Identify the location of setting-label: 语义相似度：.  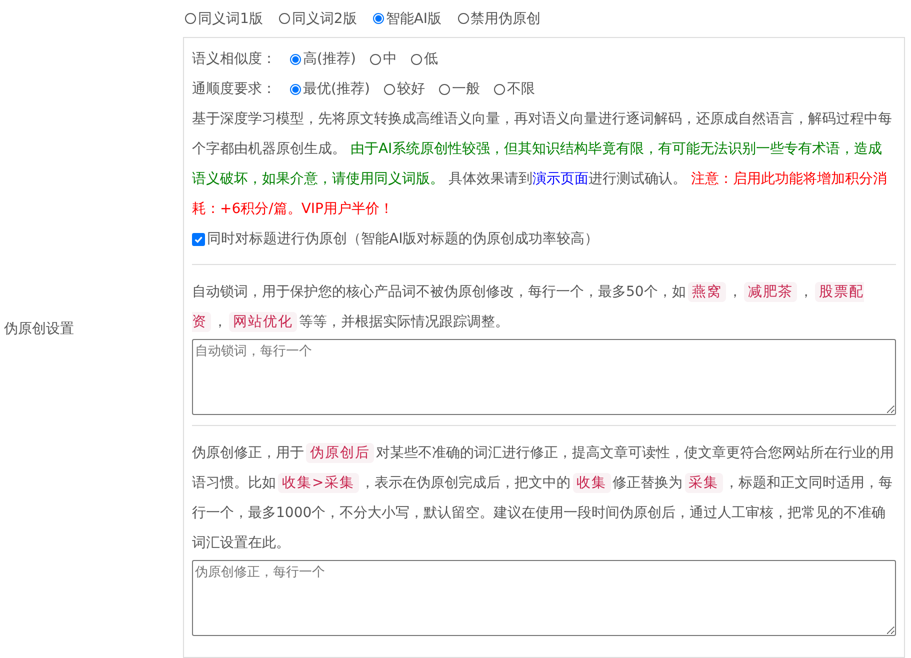
(234, 59).